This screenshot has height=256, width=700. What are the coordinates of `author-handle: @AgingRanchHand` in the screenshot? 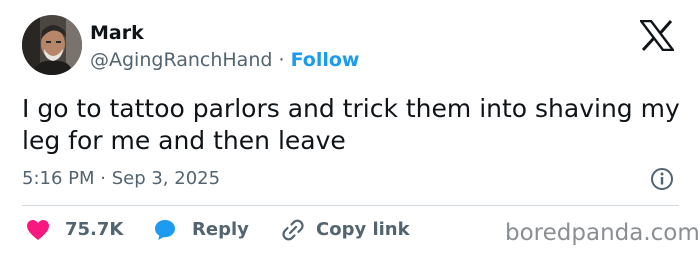 It's located at (181, 60).